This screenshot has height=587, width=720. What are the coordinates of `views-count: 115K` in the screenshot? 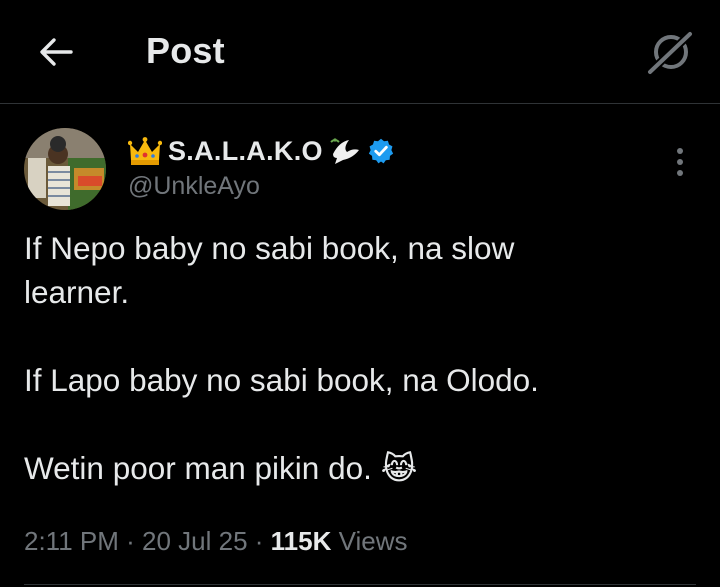 It's located at (301, 541).